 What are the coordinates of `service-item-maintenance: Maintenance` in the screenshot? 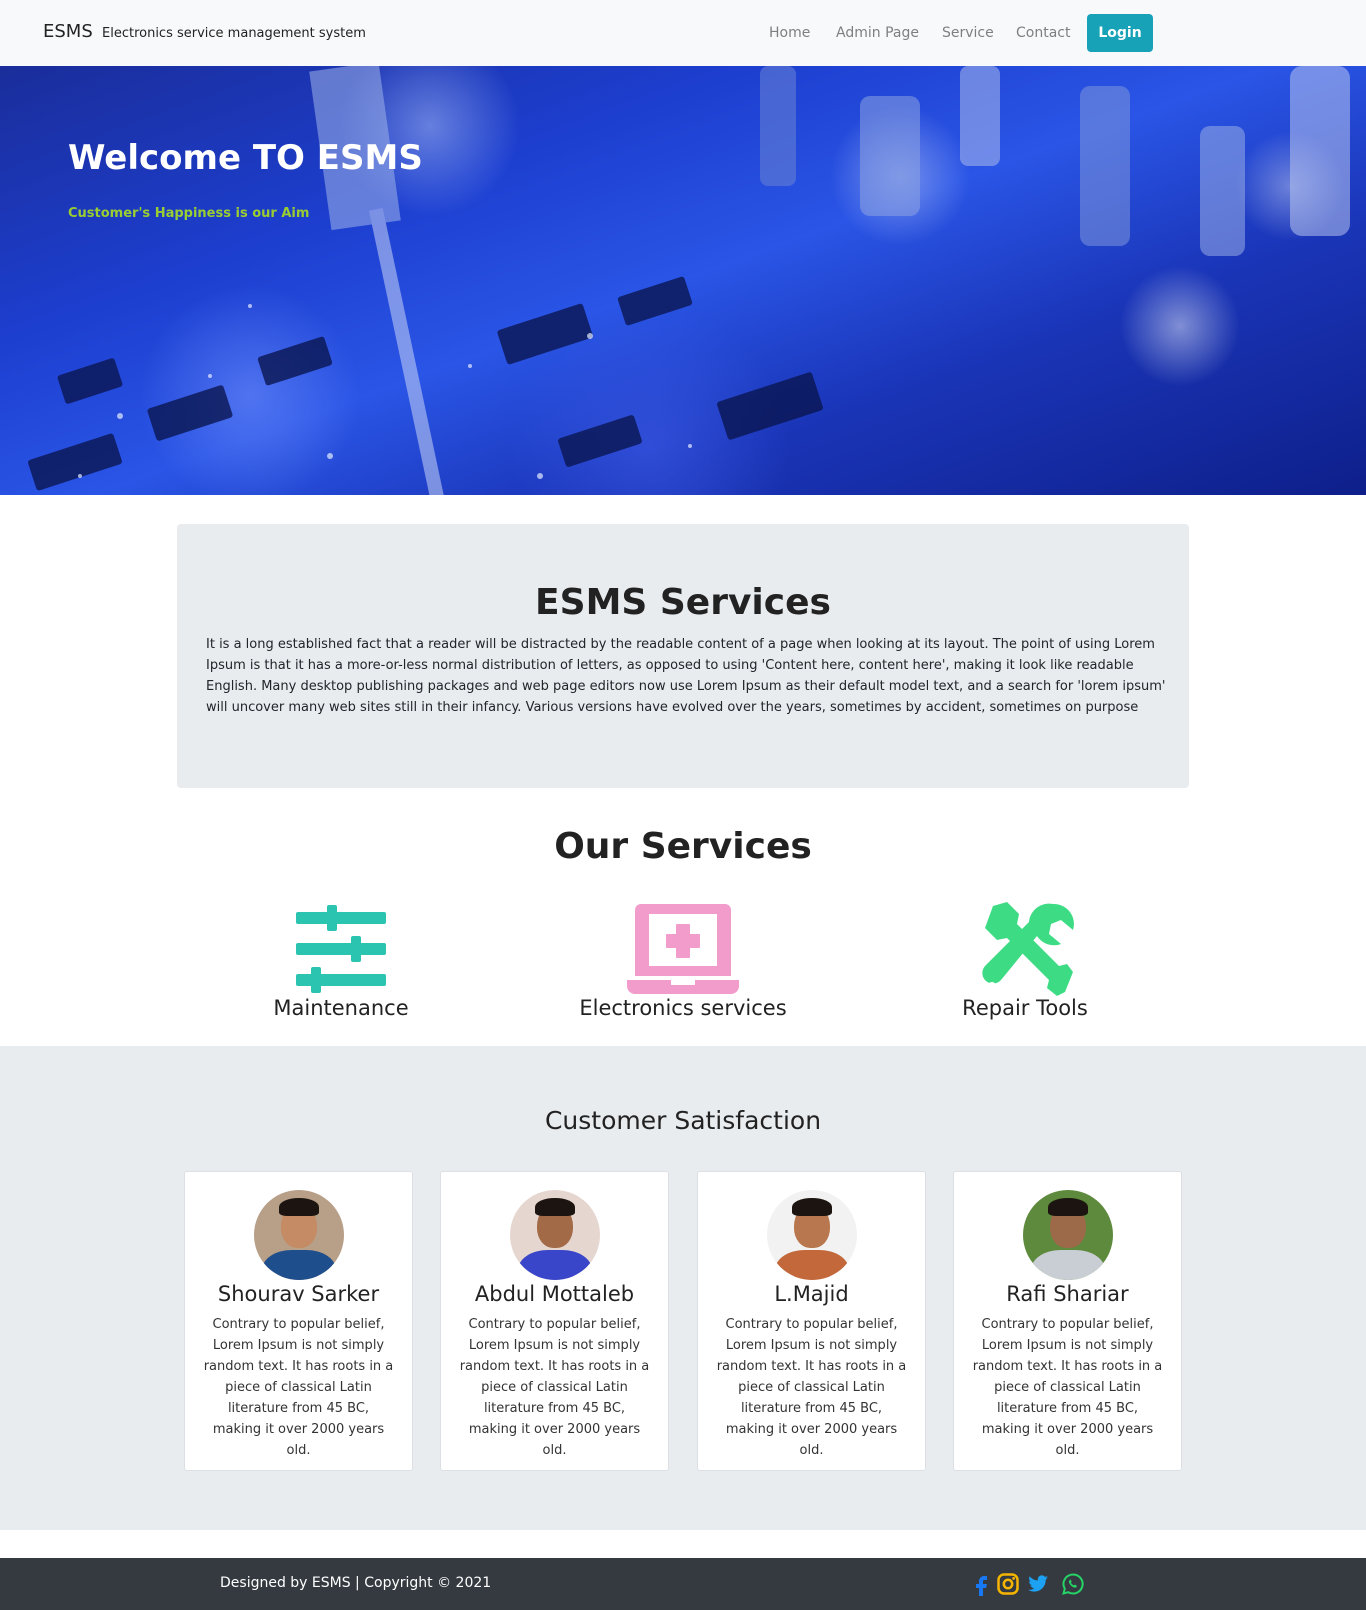 It's located at (341, 960).